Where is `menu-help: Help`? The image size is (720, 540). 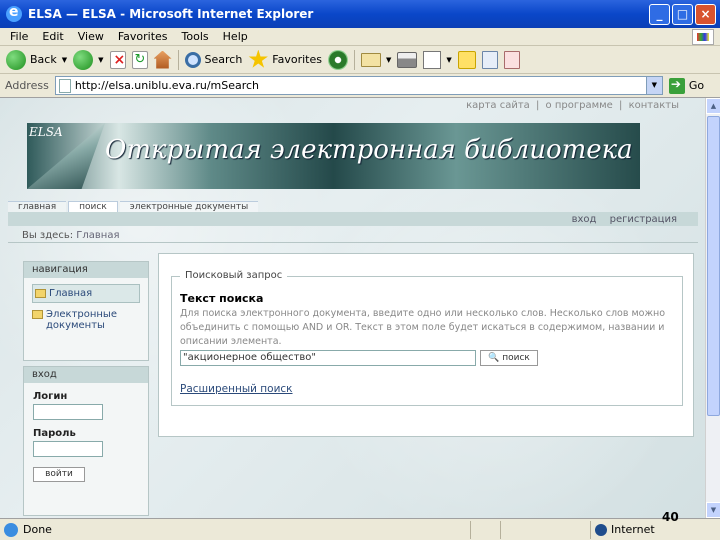 menu-help: Help is located at coordinates (235, 36).